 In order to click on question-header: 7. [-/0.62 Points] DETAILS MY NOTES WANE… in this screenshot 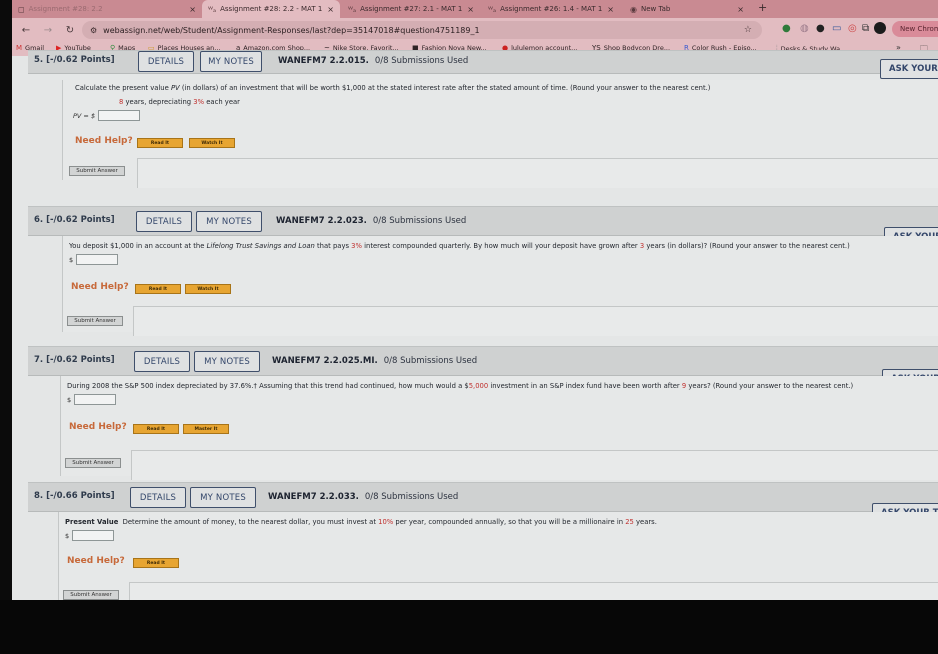, I will do `click(483, 367)`.